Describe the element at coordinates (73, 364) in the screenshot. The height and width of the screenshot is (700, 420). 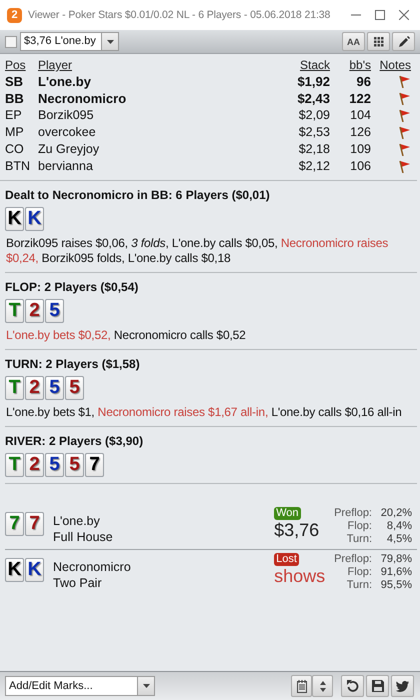
I see `street-heading: TURN: 2 Players ($1,58)` at that location.